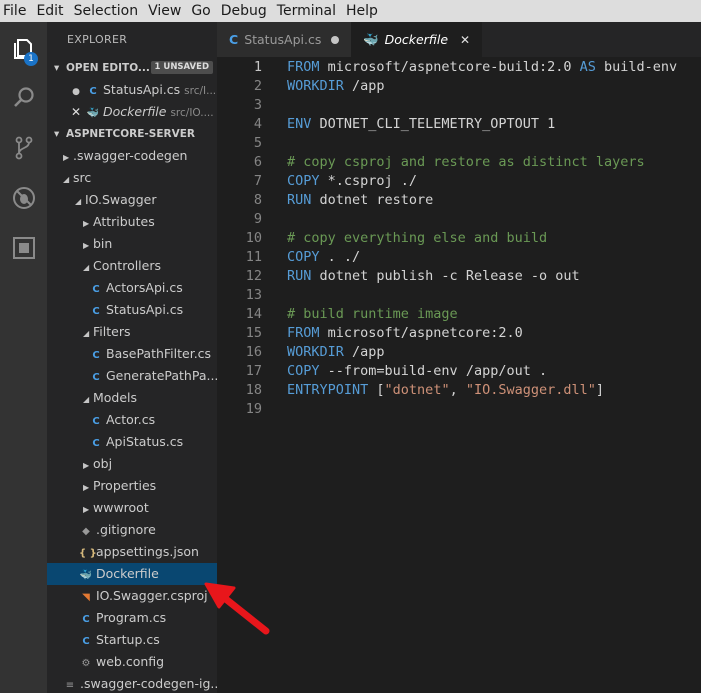  Describe the element at coordinates (132, 464) in the screenshot. I see `tree-folder: ▶ obj` at that location.